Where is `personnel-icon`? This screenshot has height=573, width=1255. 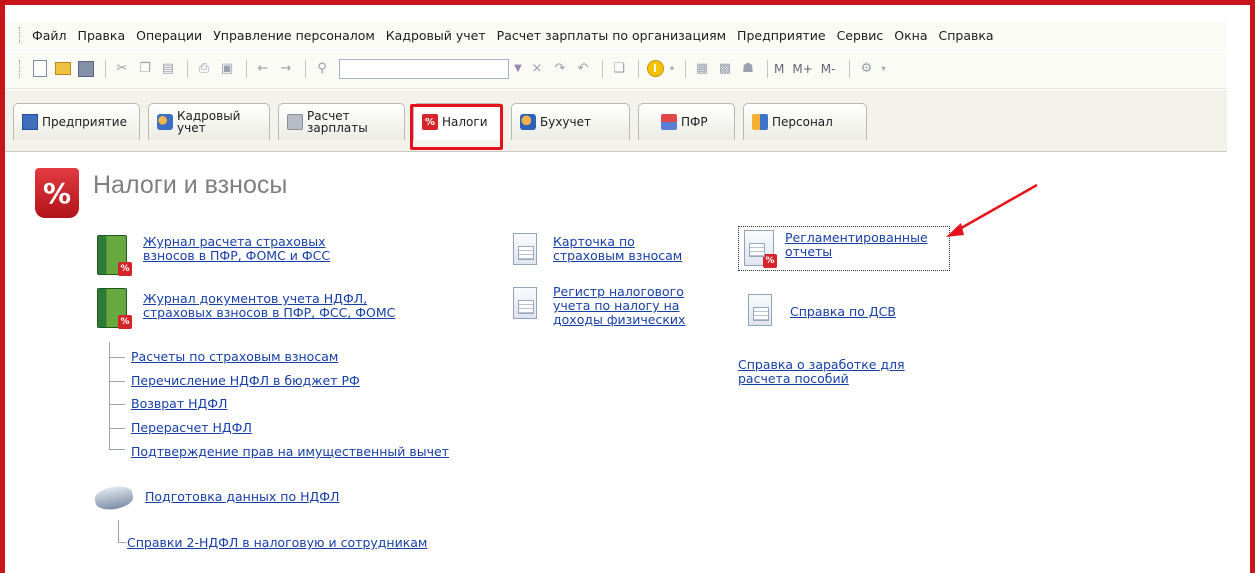
personnel-icon is located at coordinates (165, 122).